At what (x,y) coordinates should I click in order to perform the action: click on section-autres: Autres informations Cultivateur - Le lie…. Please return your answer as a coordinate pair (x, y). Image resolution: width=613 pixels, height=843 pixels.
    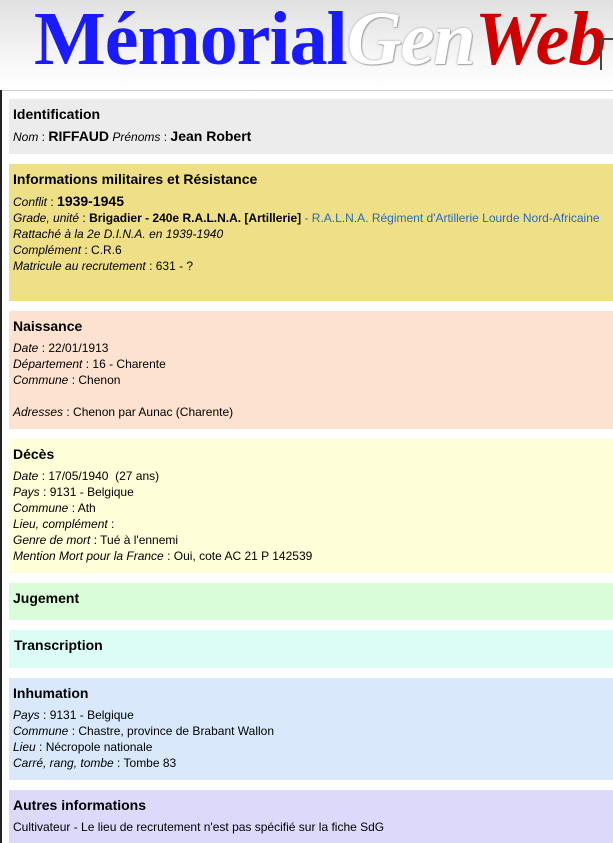
    Looking at the image, I should click on (311, 816).